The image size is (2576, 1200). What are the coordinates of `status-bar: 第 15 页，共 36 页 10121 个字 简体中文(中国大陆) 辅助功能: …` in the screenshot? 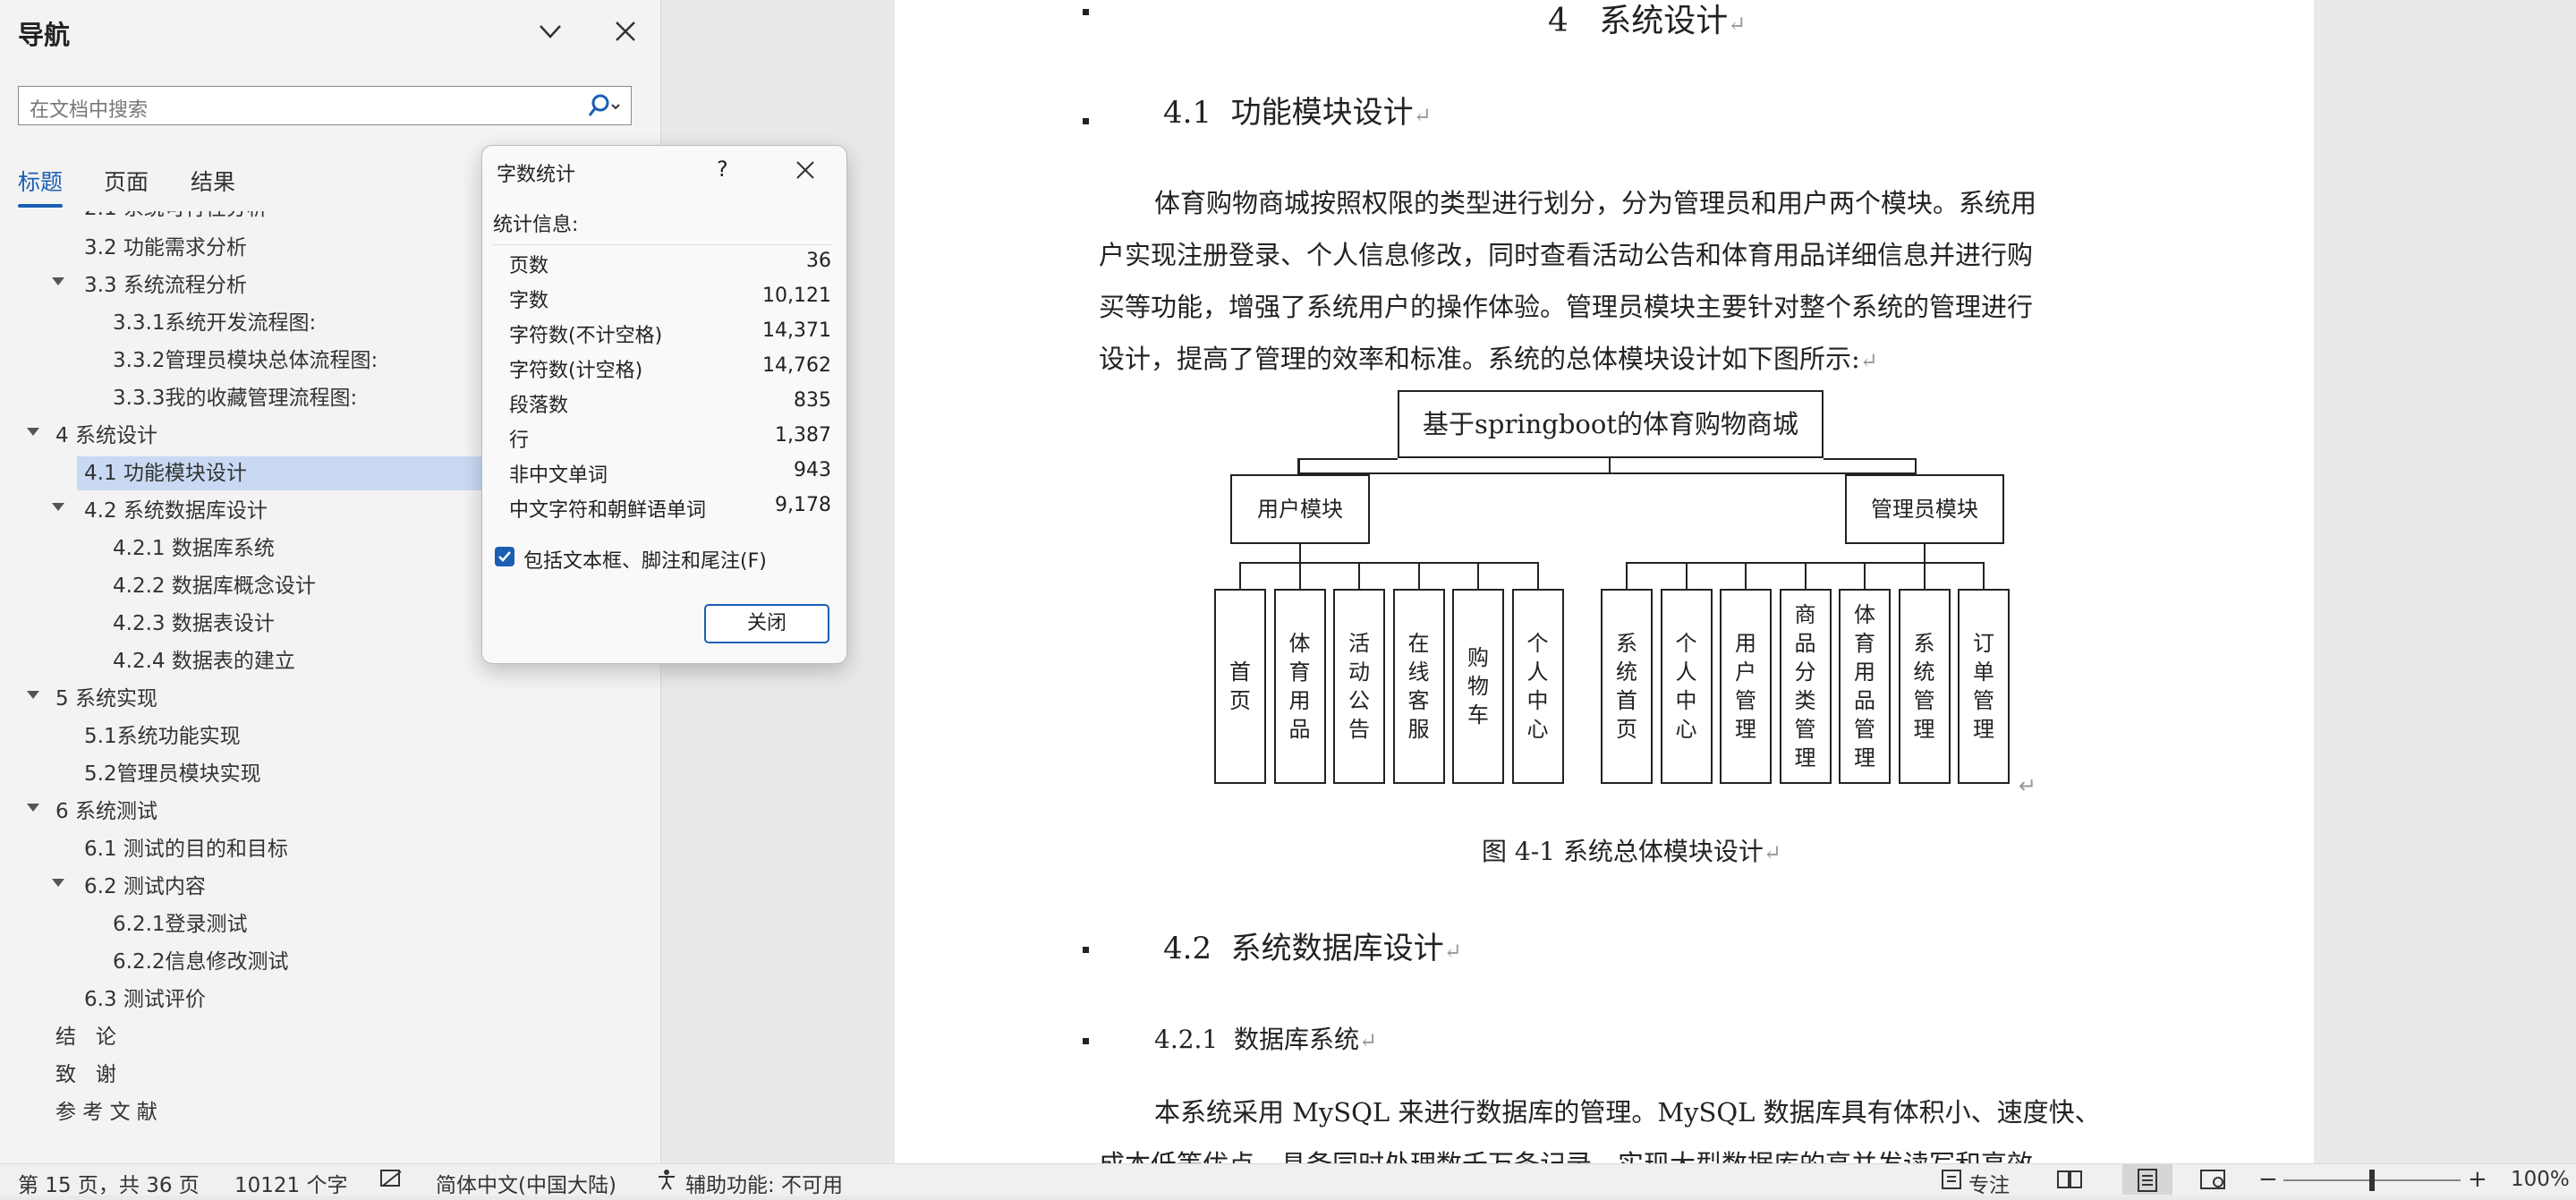 It's located at (1288, 1180).